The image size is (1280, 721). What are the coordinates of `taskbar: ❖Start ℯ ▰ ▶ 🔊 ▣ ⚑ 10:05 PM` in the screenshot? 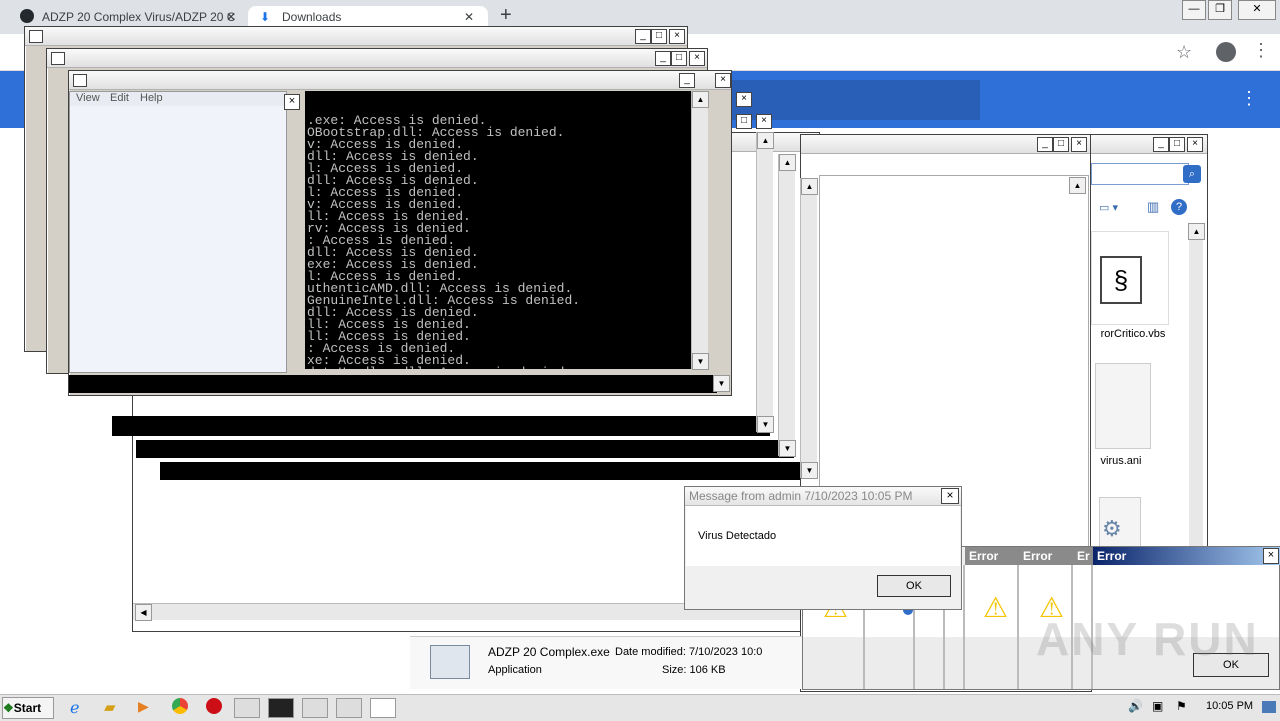 It's located at (640, 707).